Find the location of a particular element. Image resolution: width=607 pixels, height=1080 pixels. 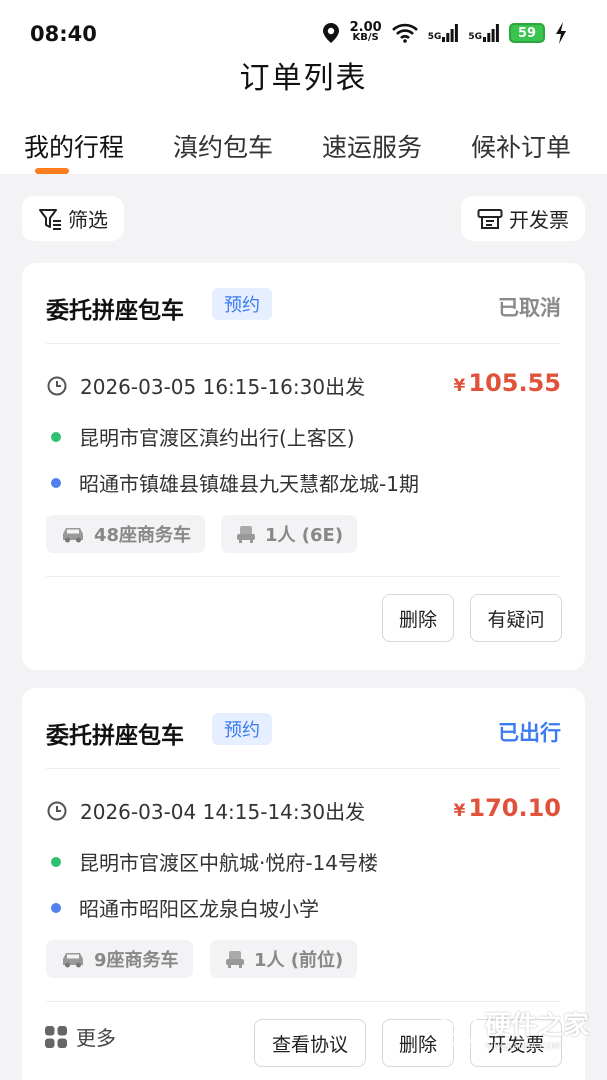

departure-time: 2026-03-04 14:15-14:30出发 is located at coordinates (223, 812).